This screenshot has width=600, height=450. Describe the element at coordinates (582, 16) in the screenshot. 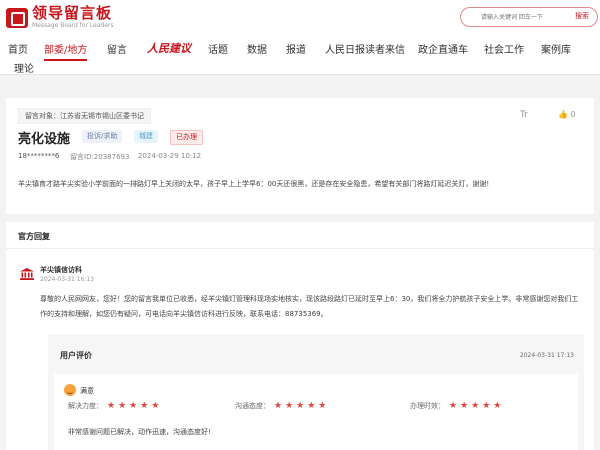

I see `search-button: 搜索` at that location.